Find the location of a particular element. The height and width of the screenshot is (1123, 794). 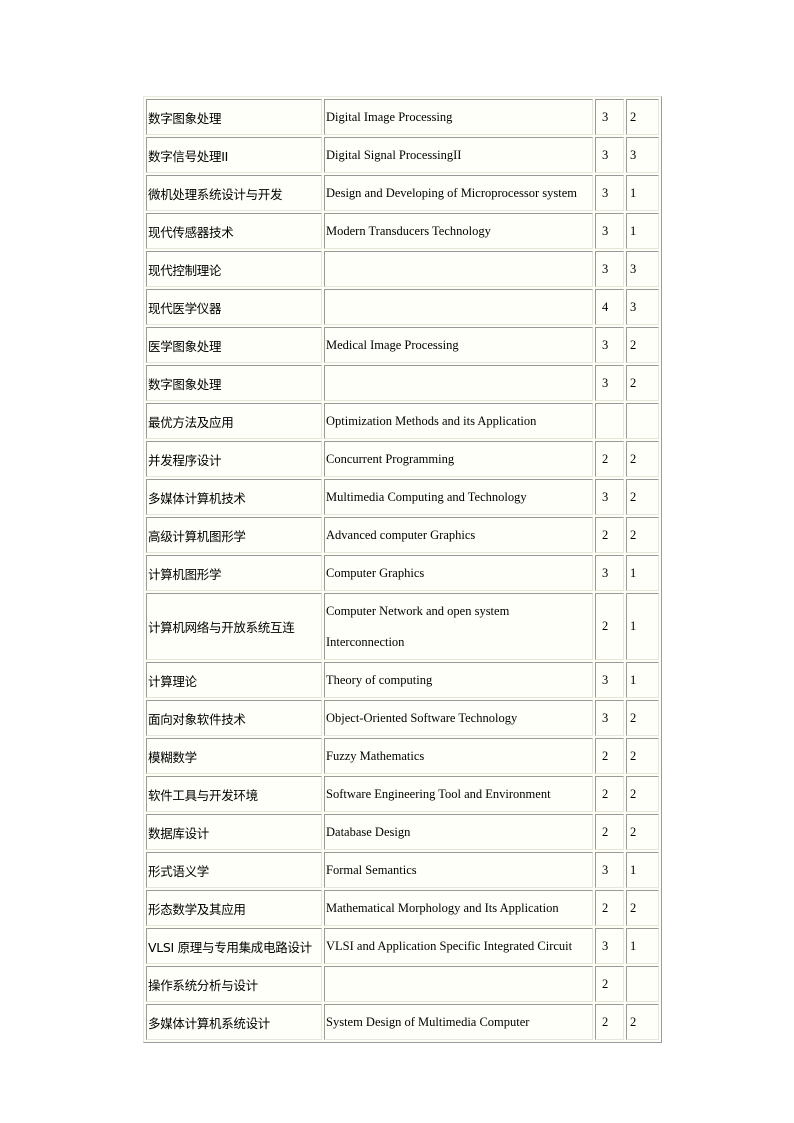

table-row: 数字信号处理II Digital Signal ProcessingII 3 3 is located at coordinates (402, 155).